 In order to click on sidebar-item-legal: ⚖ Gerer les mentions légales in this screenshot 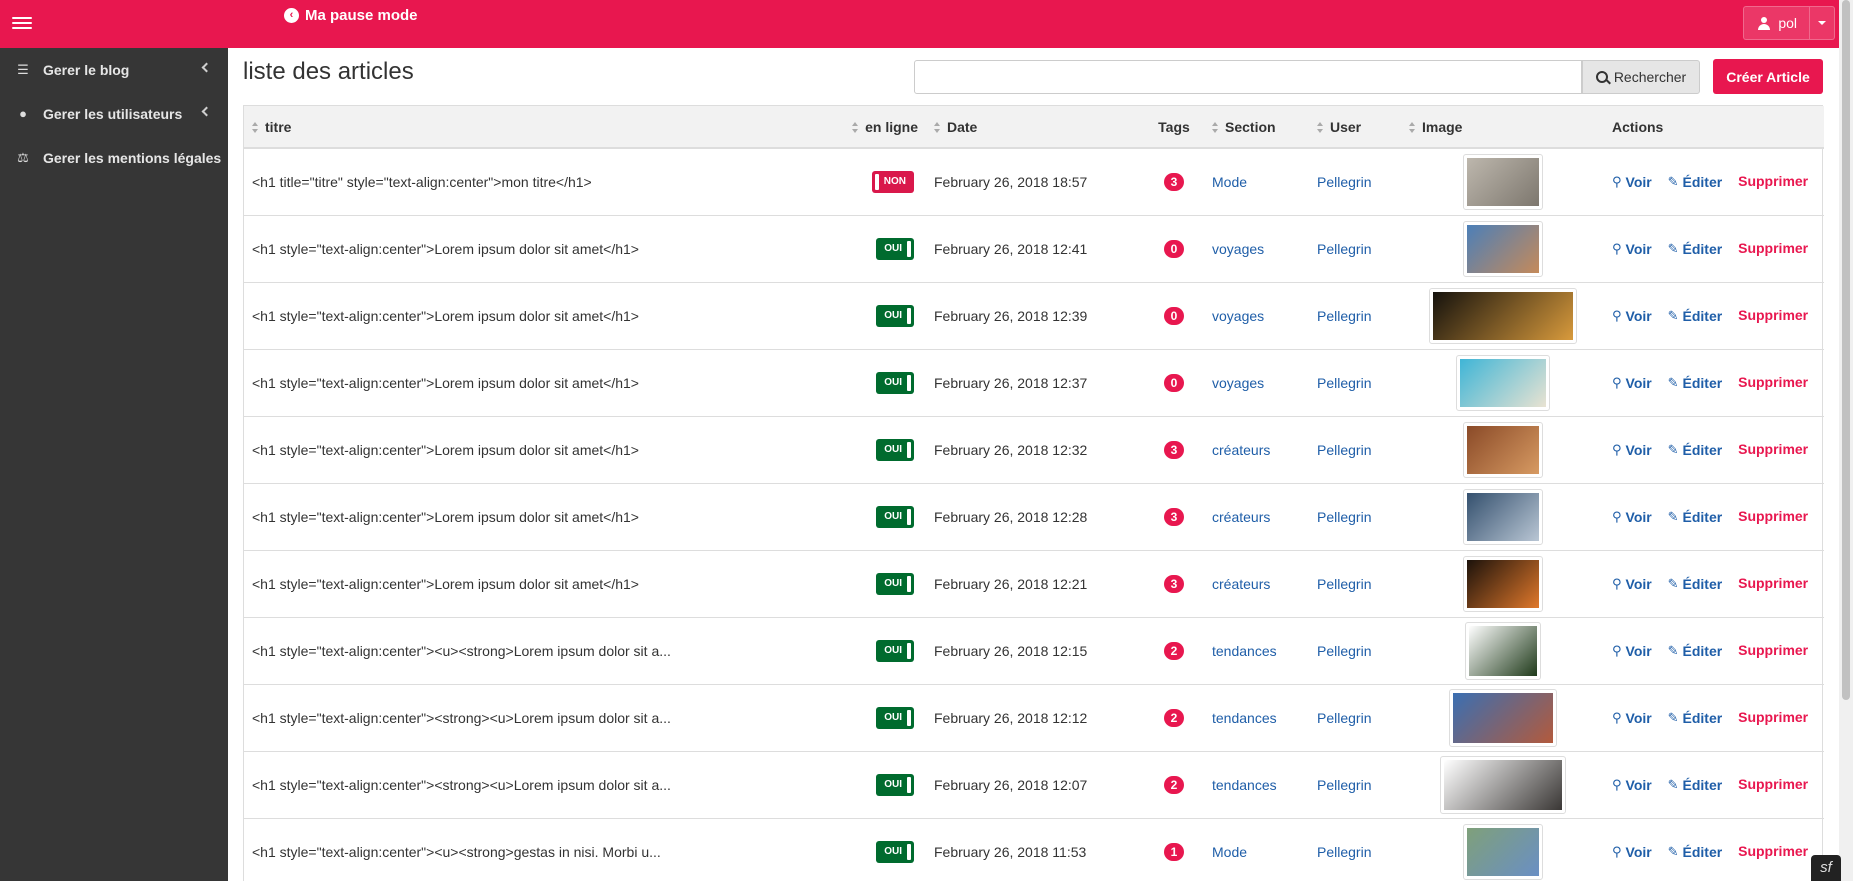, I will do `click(114, 158)`.